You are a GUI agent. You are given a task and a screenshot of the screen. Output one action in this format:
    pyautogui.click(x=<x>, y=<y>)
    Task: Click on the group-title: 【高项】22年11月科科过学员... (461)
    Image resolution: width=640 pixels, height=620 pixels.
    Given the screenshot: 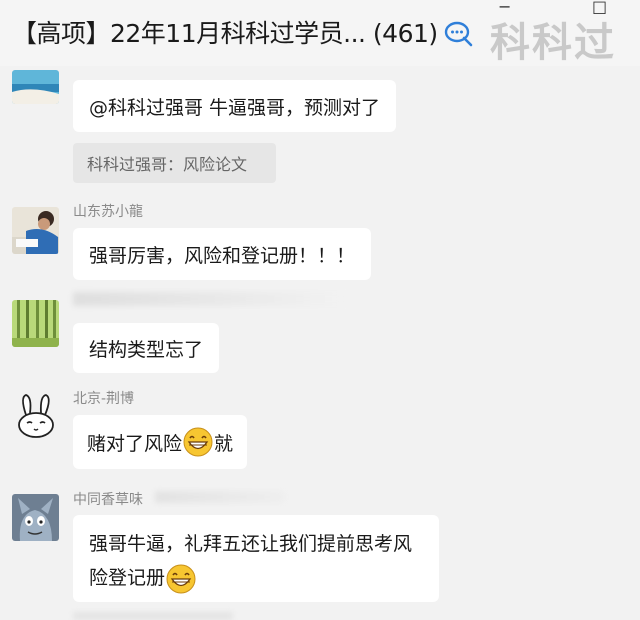 What is the action you would take?
    pyautogui.click(x=225, y=32)
    